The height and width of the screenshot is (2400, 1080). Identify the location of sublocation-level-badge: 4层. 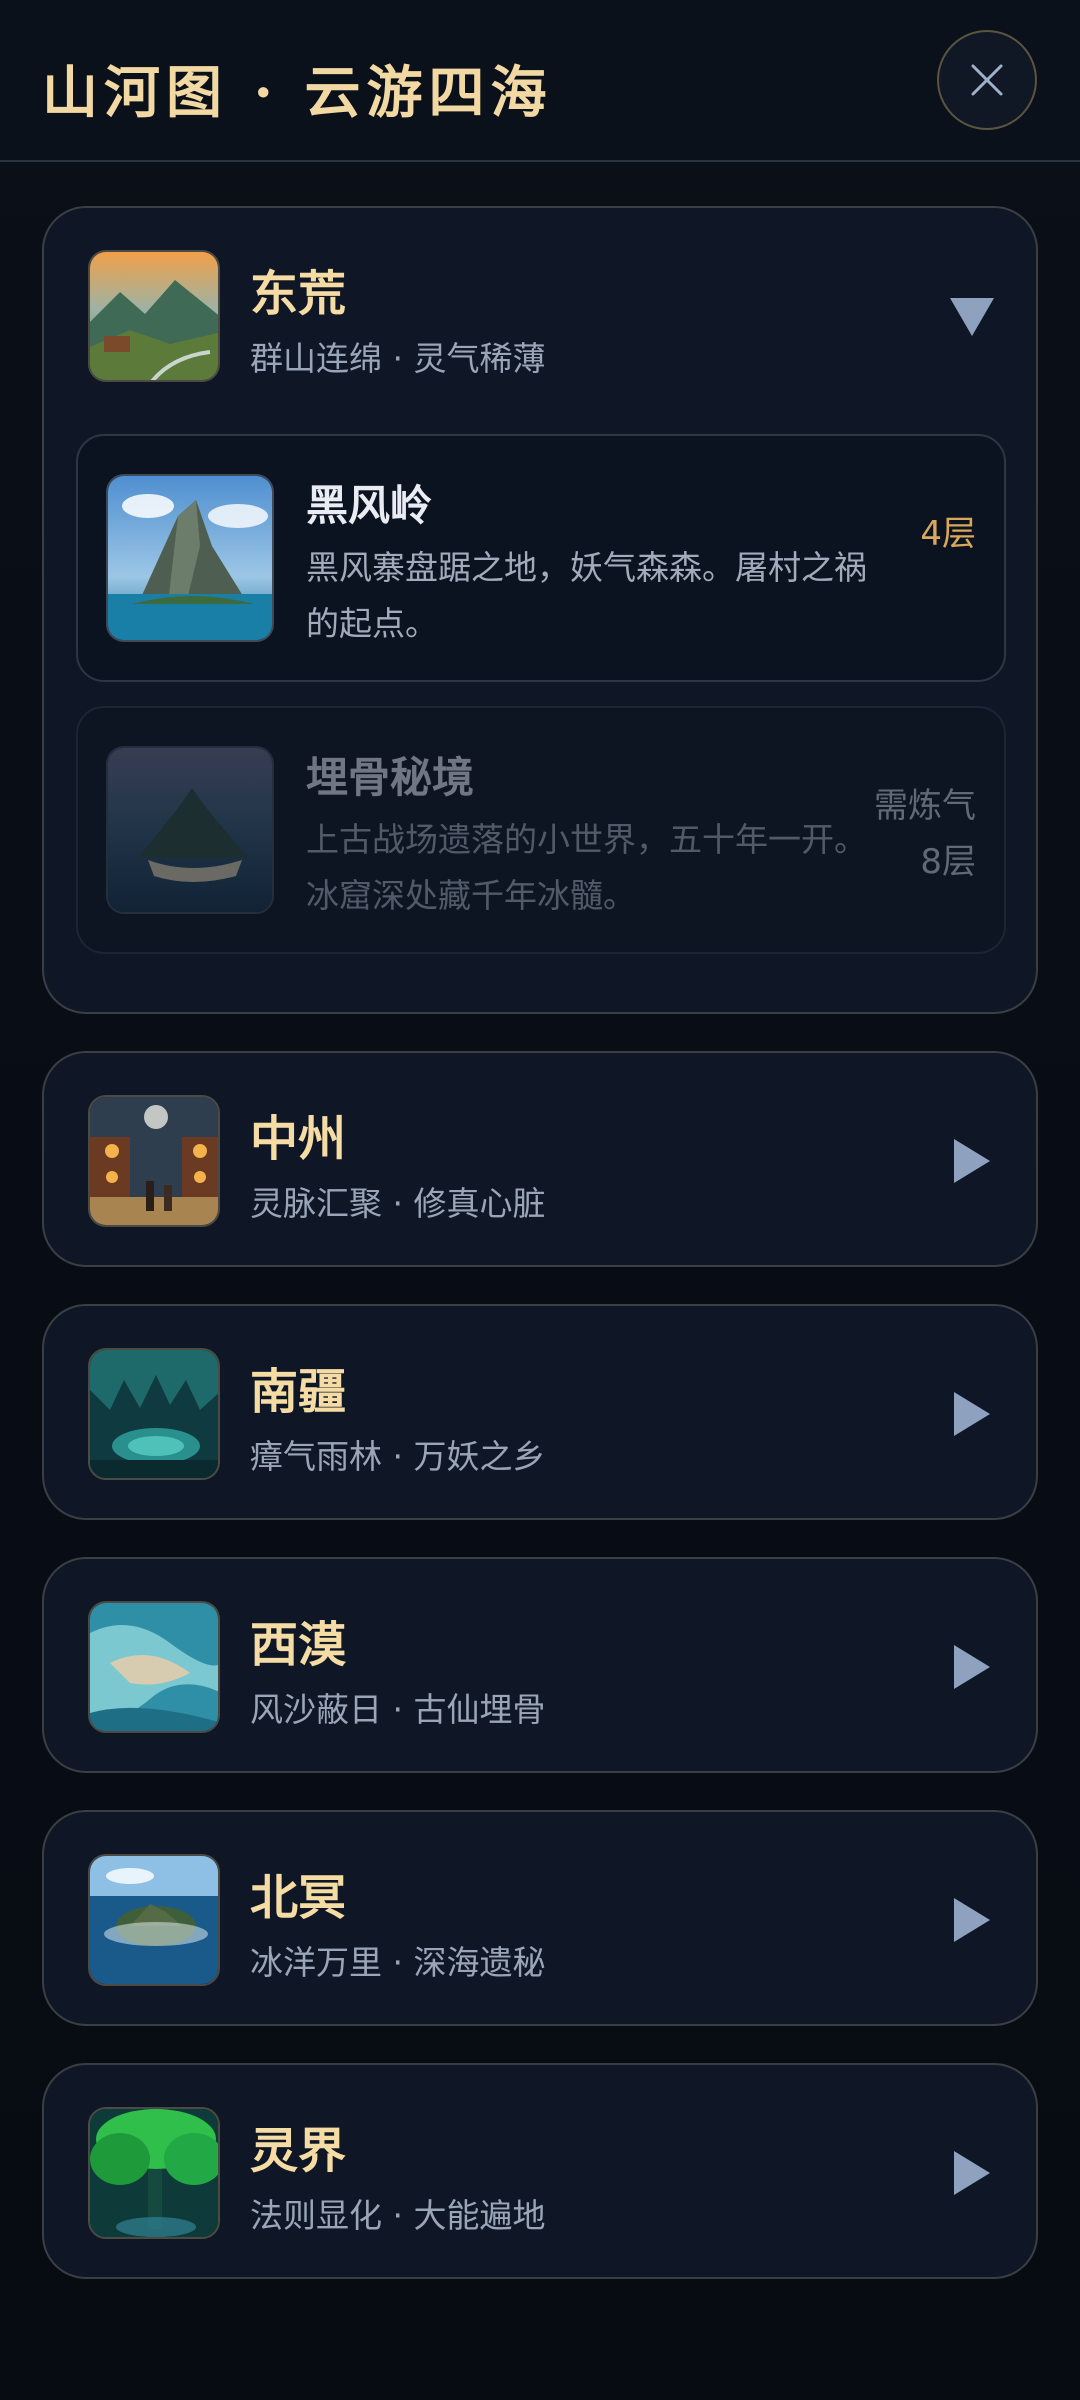
(948, 534).